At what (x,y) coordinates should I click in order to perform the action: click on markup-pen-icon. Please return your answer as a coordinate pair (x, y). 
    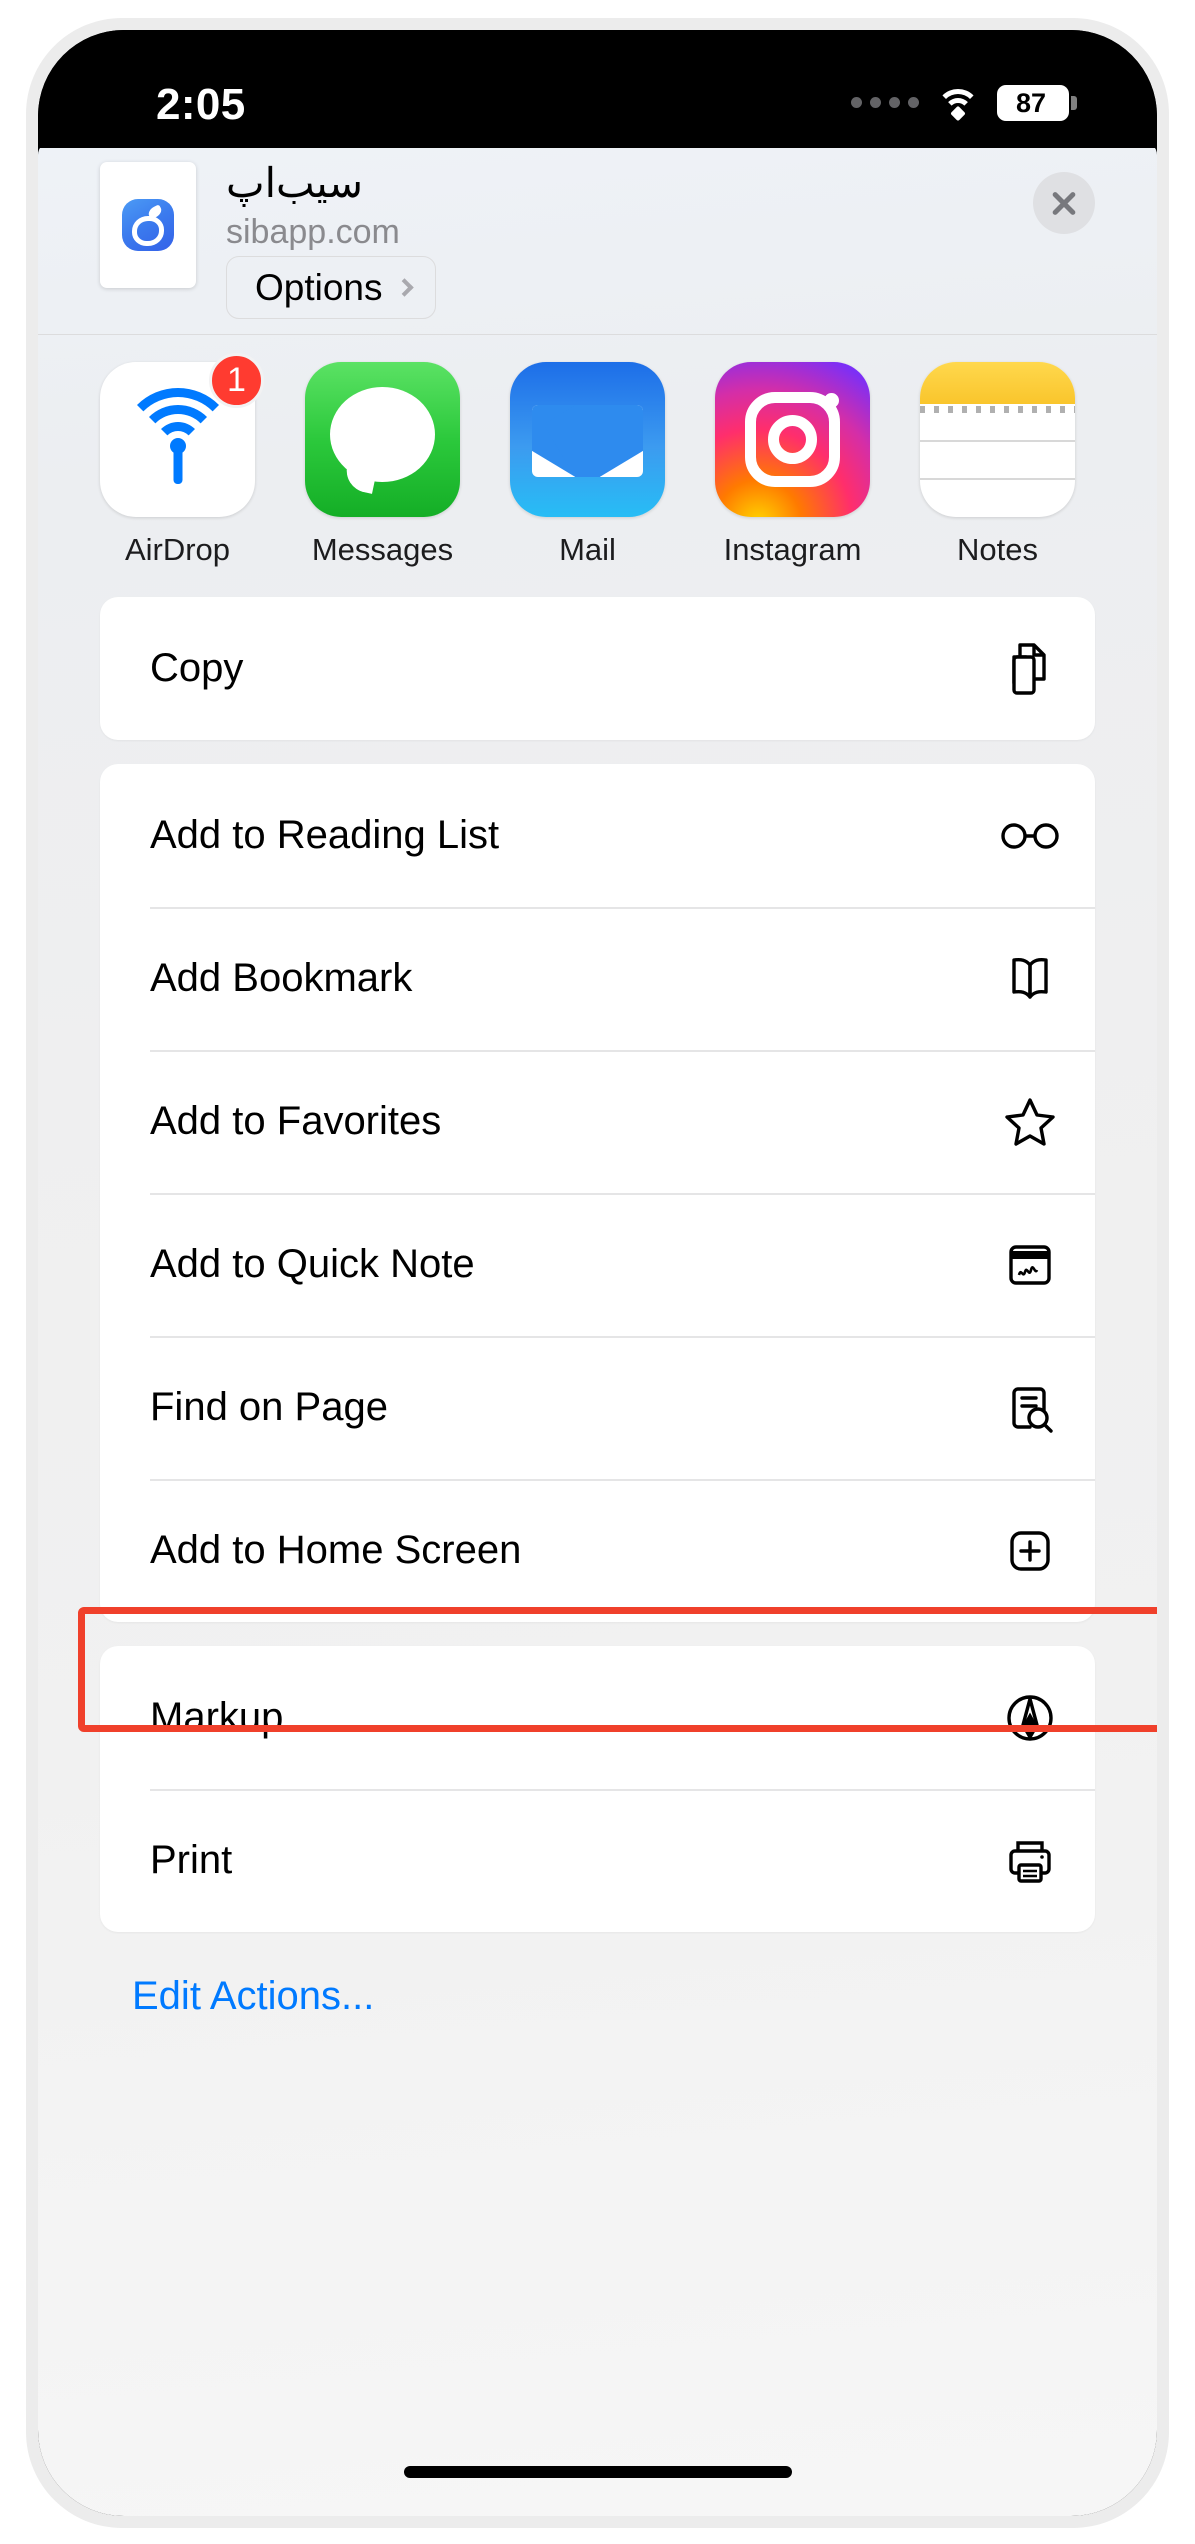
    Looking at the image, I should click on (1030, 1718).